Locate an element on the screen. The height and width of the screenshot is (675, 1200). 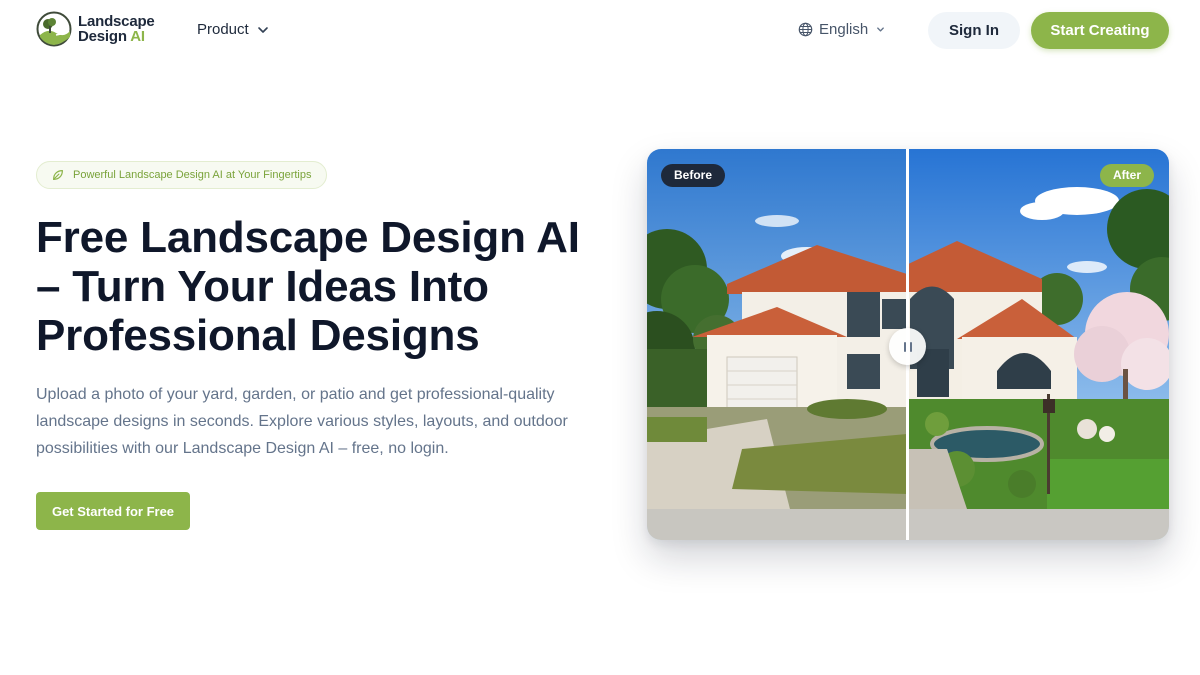
language-label: English is located at coordinates (844, 29).